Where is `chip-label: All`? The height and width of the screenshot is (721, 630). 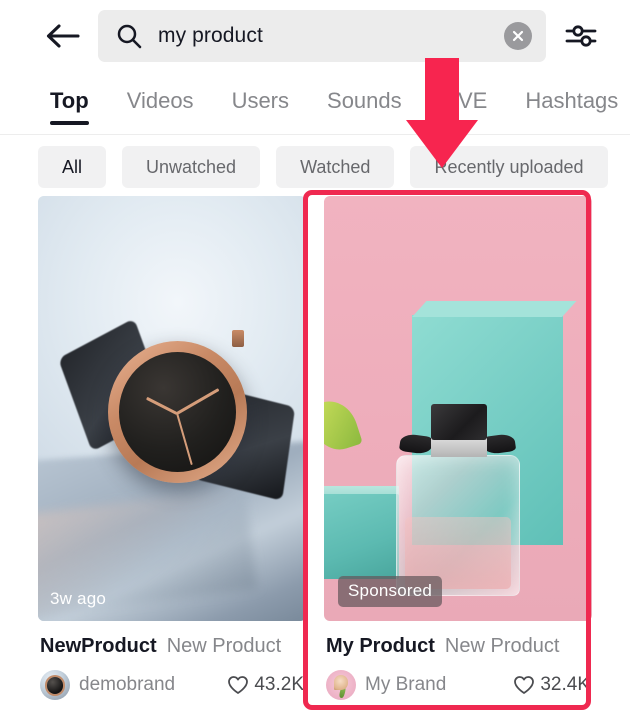
chip-label: All is located at coordinates (72, 166).